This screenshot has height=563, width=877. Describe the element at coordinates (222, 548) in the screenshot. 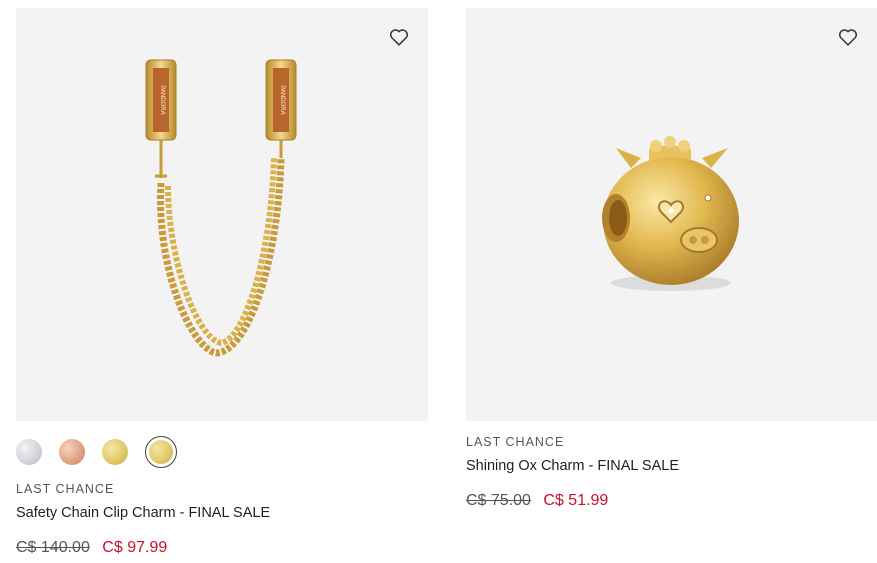

I see `price-block: C$ 140.00 C$ 97.99` at that location.